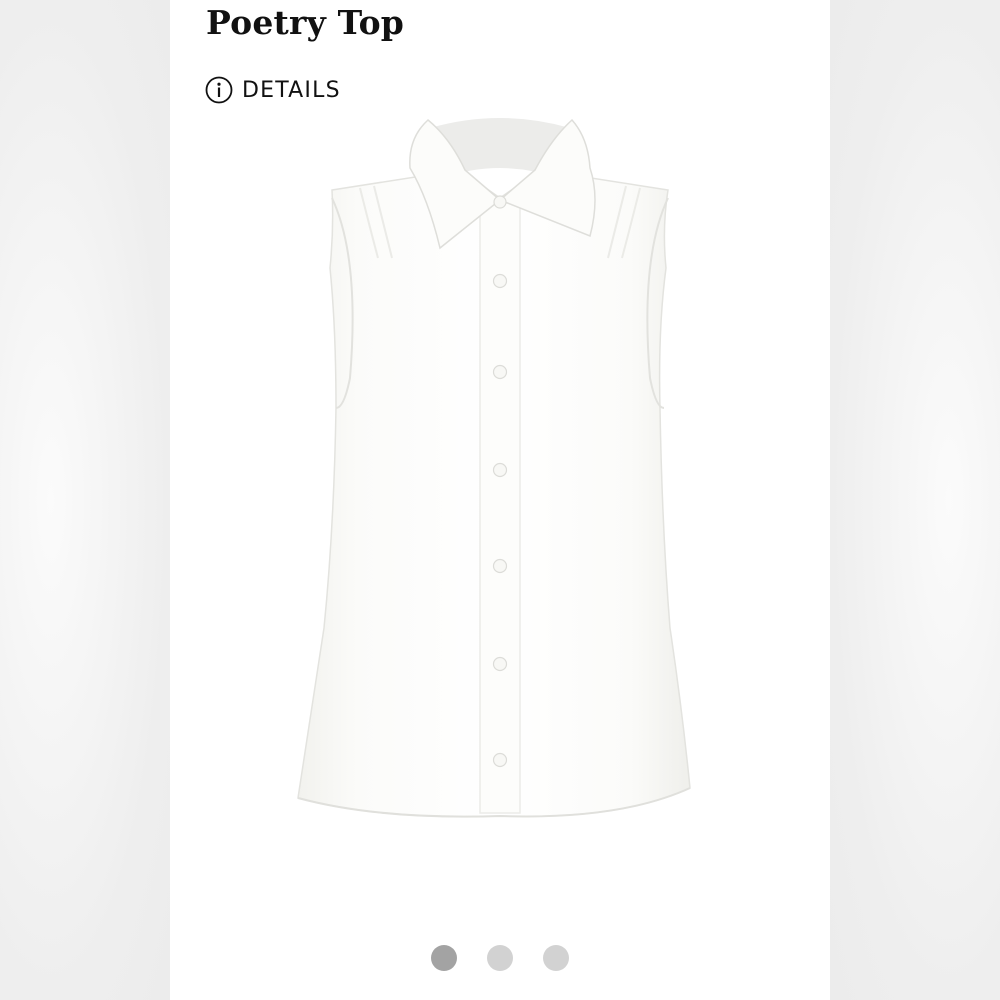 The height and width of the screenshot is (1000, 1000). I want to click on details-label: DETAILS, so click(291, 90).